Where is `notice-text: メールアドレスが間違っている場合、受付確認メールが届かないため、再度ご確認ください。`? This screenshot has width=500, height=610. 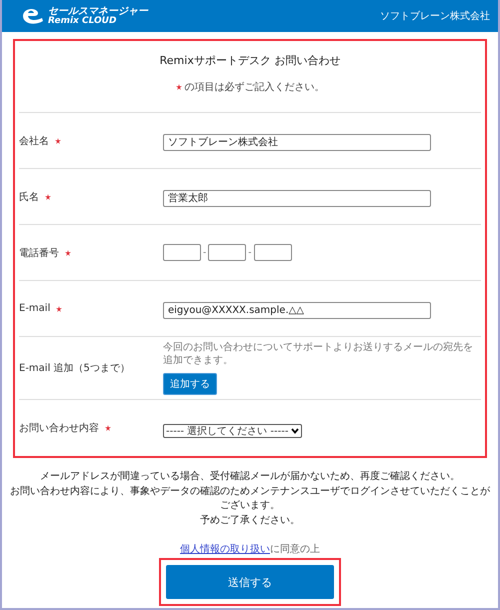 notice-text: メールアドレスが間違っている場合、受付確認メールが届かないため、再度ご確認ください。 is located at coordinates (250, 477).